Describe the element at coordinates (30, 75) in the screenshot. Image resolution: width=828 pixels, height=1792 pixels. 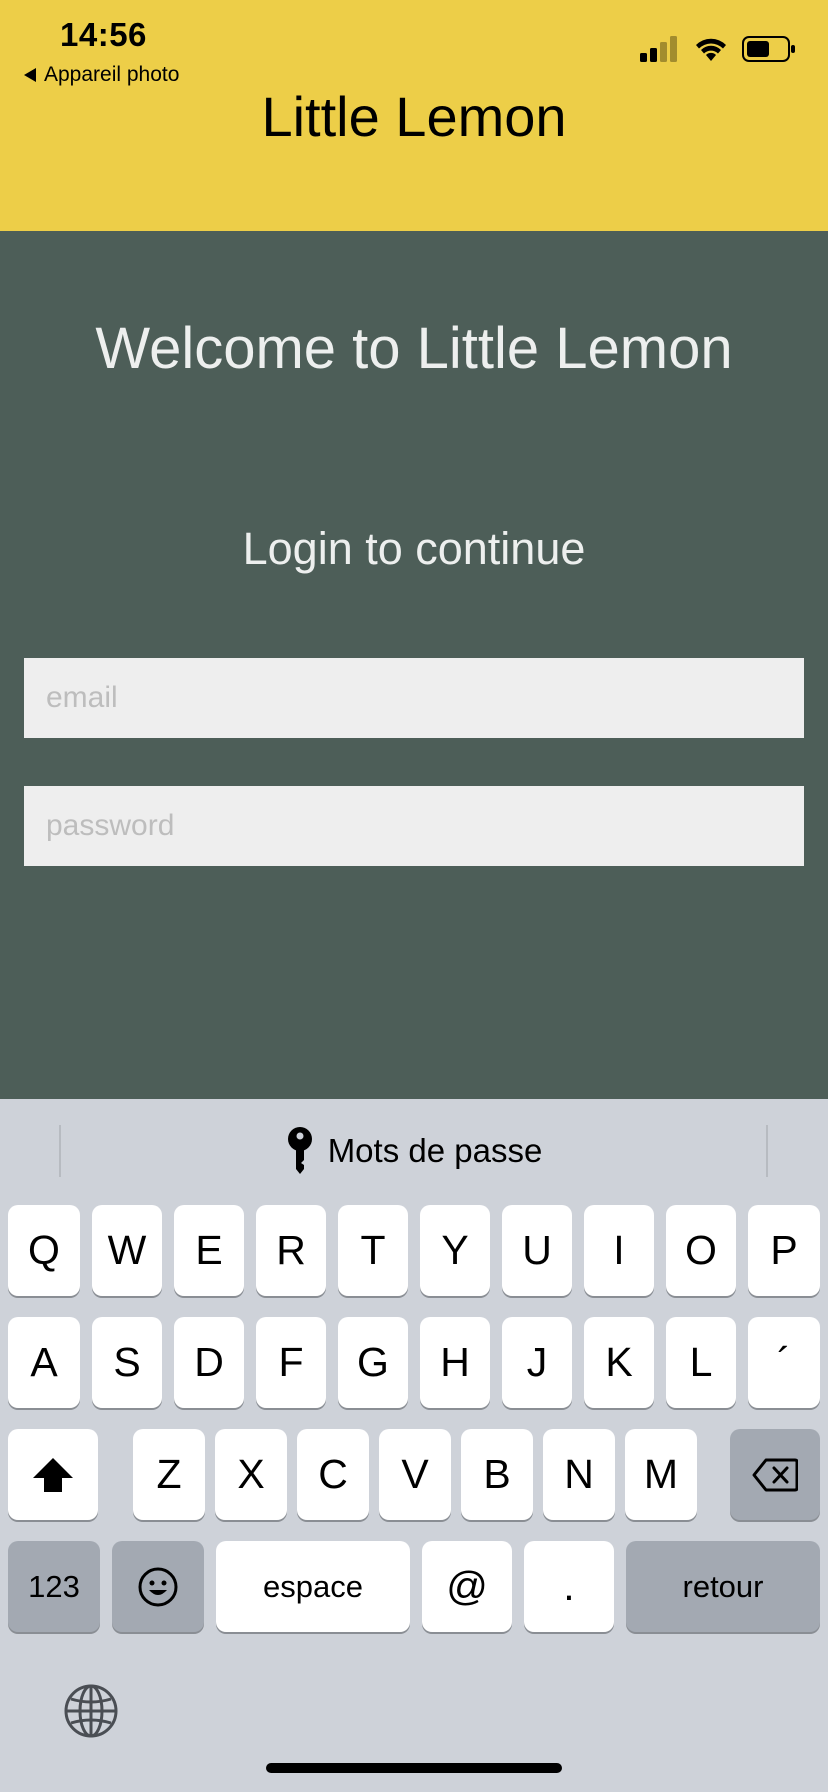
I see `back-arrow-icon` at that location.